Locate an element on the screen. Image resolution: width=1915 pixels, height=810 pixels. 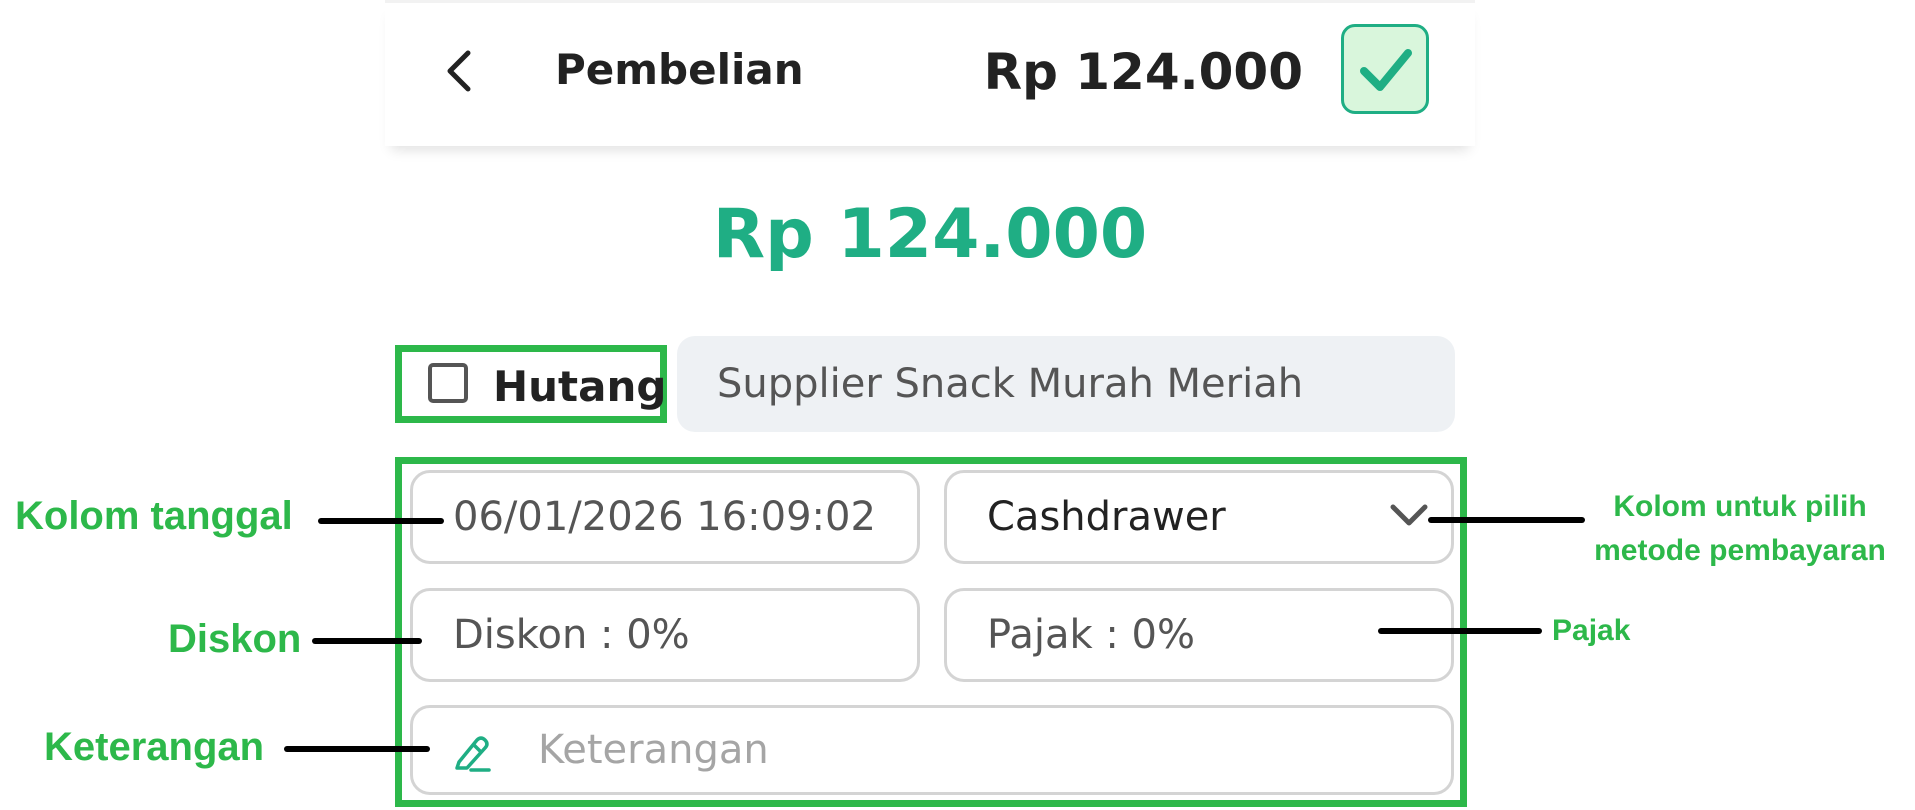
annotation-line-discount is located at coordinates (367, 641).